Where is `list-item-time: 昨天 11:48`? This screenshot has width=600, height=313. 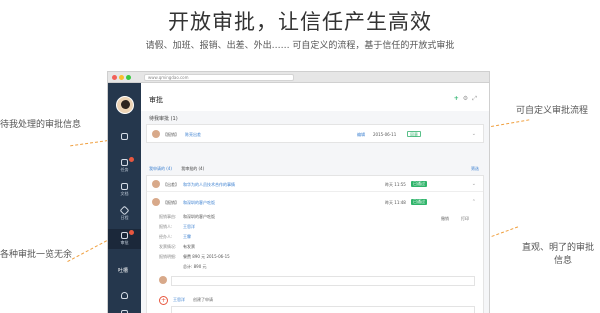
list-item-time: 昨天 11:48 is located at coordinates (395, 202).